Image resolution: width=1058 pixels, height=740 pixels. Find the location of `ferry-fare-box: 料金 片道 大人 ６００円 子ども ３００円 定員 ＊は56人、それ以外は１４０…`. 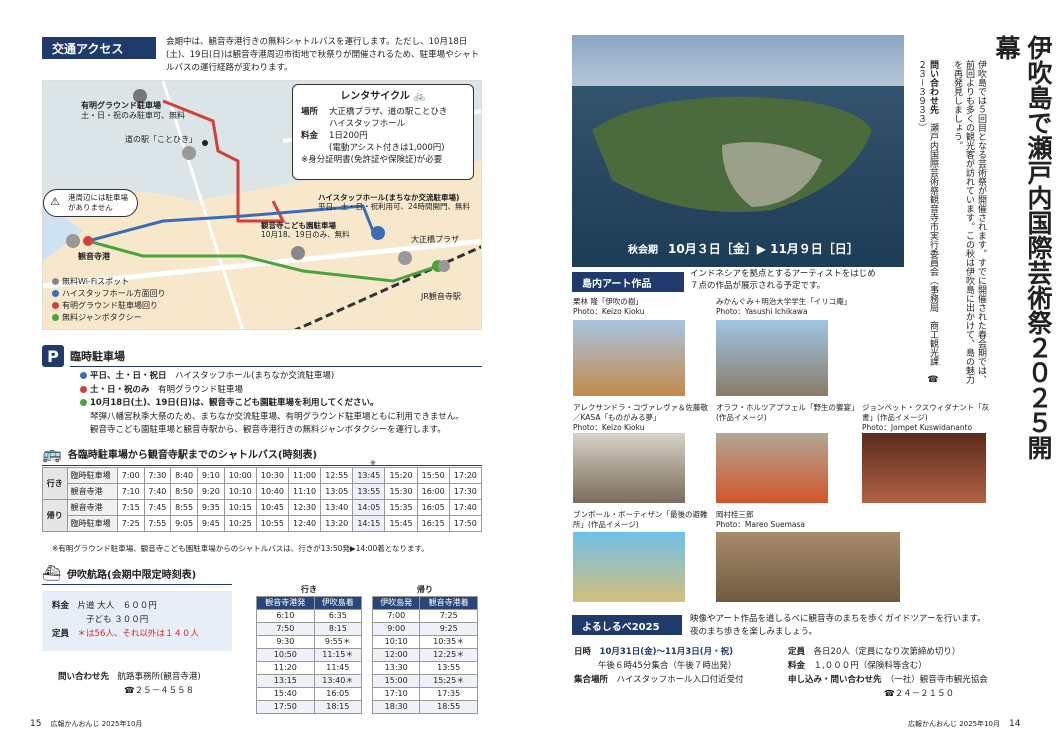

ferry-fare-box: 料金 片道 大人 ６００円 子ども ３００円 定員 ＊は56人、それ以外は１４０… is located at coordinates (137, 621).